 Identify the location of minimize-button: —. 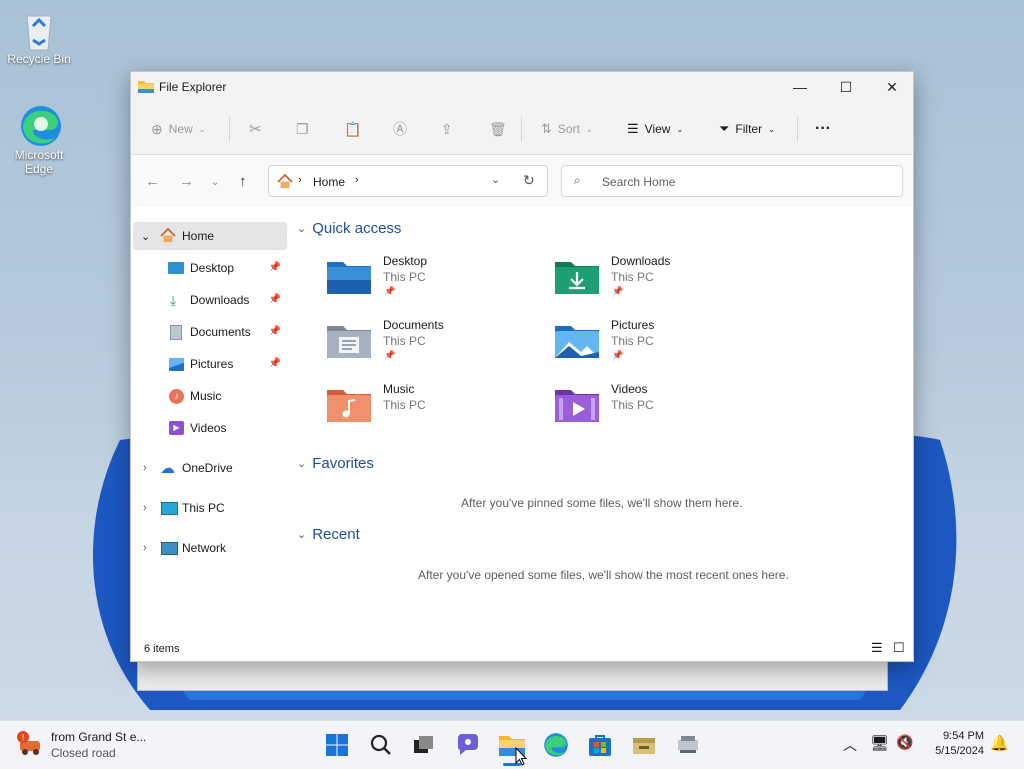
(800, 87).